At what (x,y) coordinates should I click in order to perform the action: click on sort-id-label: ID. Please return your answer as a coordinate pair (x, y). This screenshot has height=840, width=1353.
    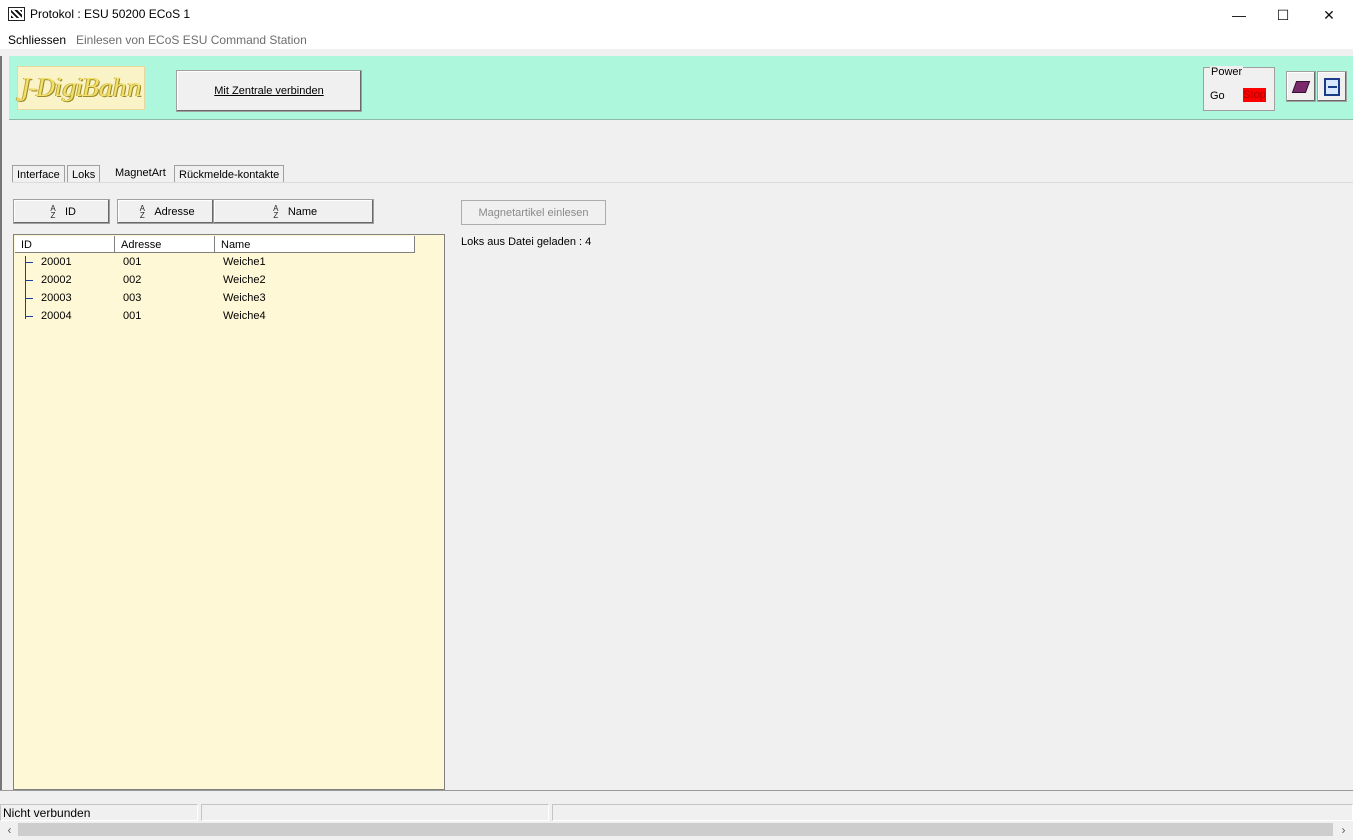
    Looking at the image, I should click on (70, 211).